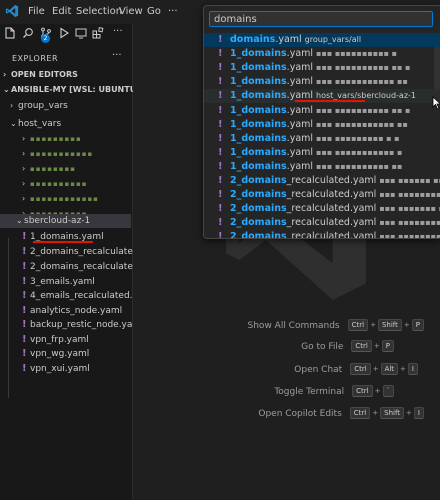 The height and width of the screenshot is (500, 440). I want to click on file-label: vpn_frp.yaml, so click(59, 340).